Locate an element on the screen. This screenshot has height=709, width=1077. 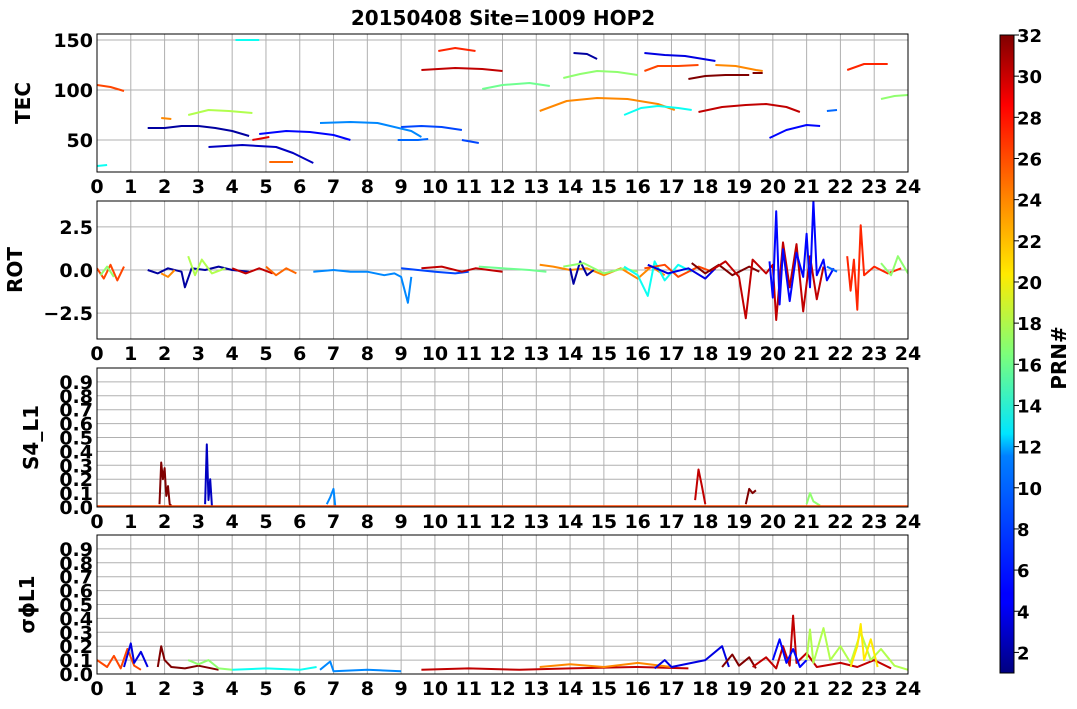
colorbar-tick-label: 28 is located at coordinates (1029, 118).